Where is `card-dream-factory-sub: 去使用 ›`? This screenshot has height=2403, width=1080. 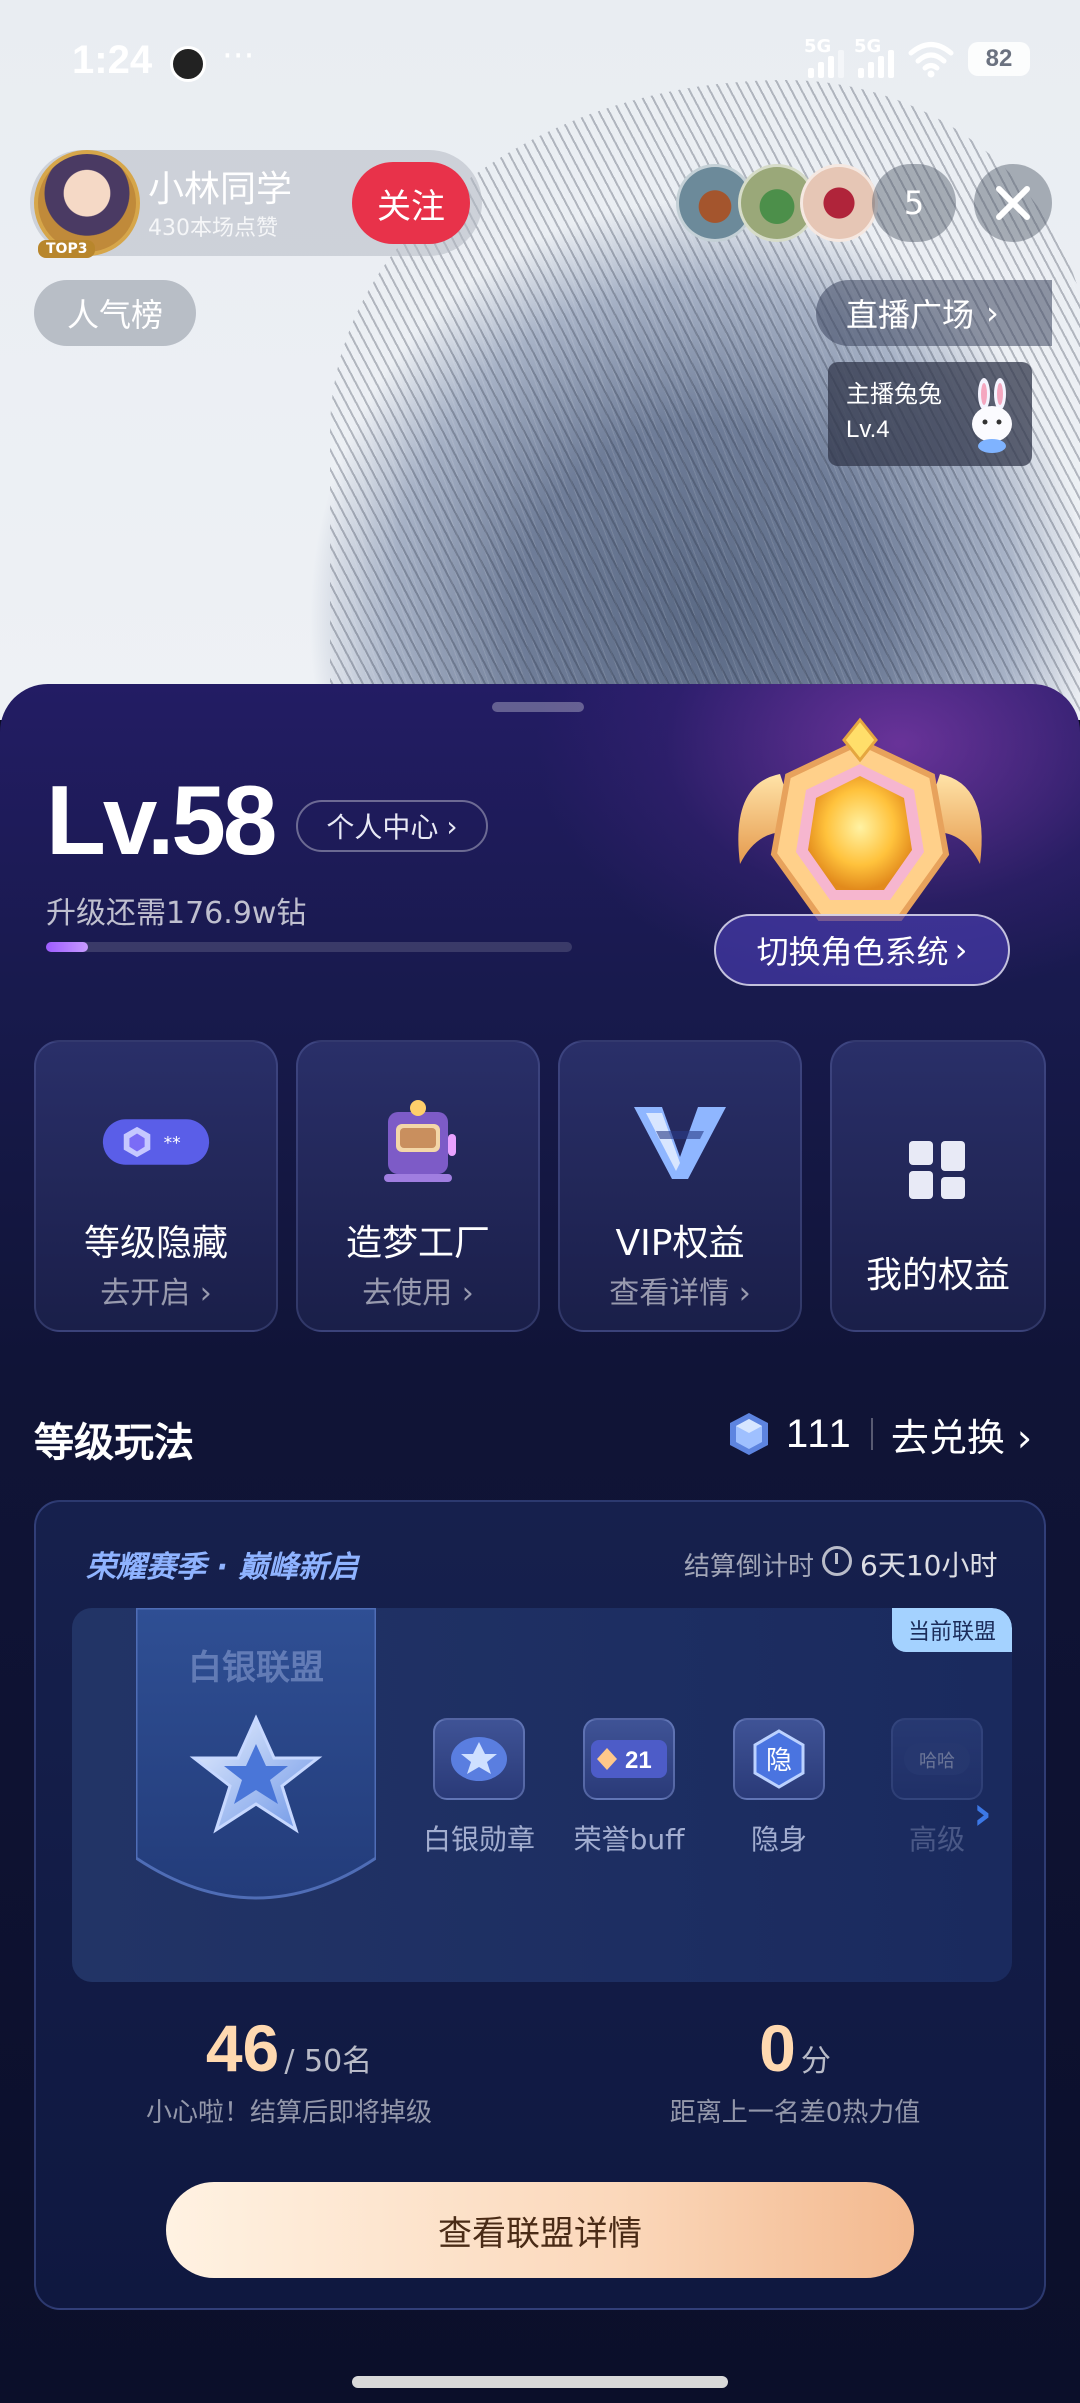
card-dream-factory-sub: 去使用 › is located at coordinates (418, 1293).